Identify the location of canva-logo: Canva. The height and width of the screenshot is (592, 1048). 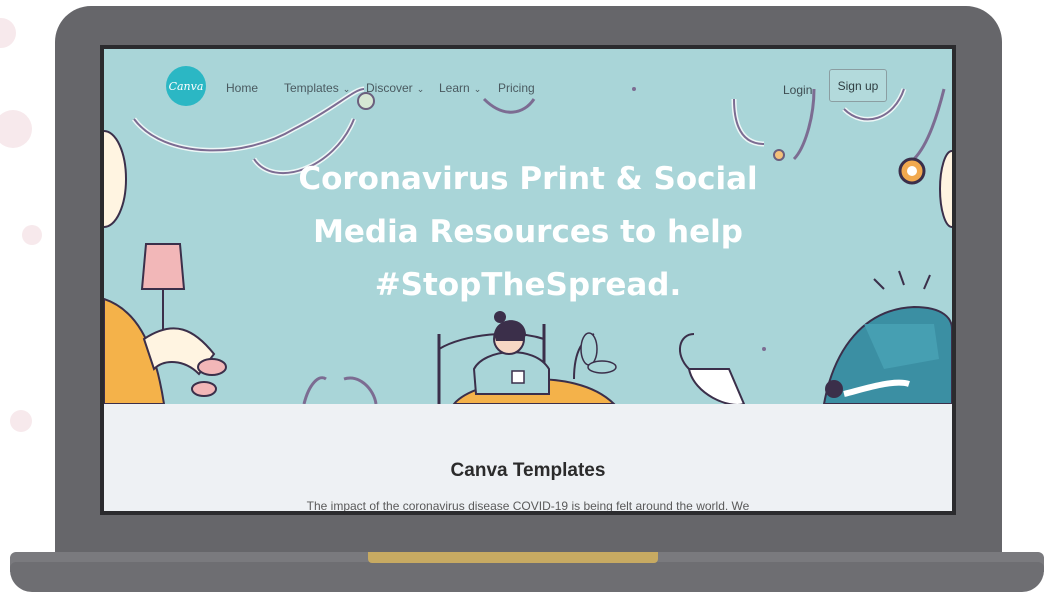
(186, 86).